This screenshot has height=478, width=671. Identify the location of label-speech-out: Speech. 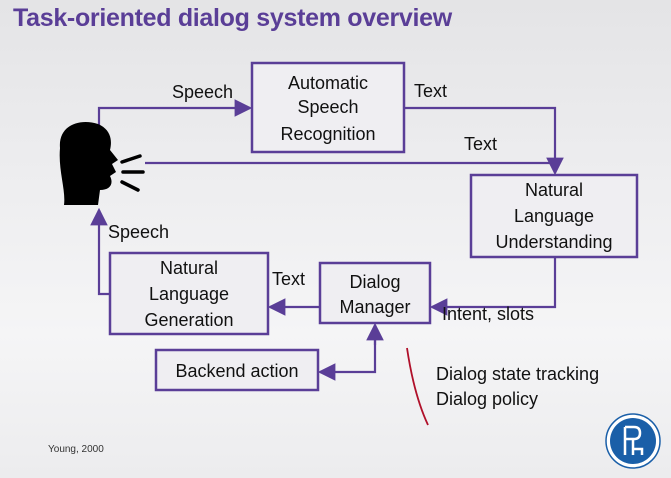
(138, 232).